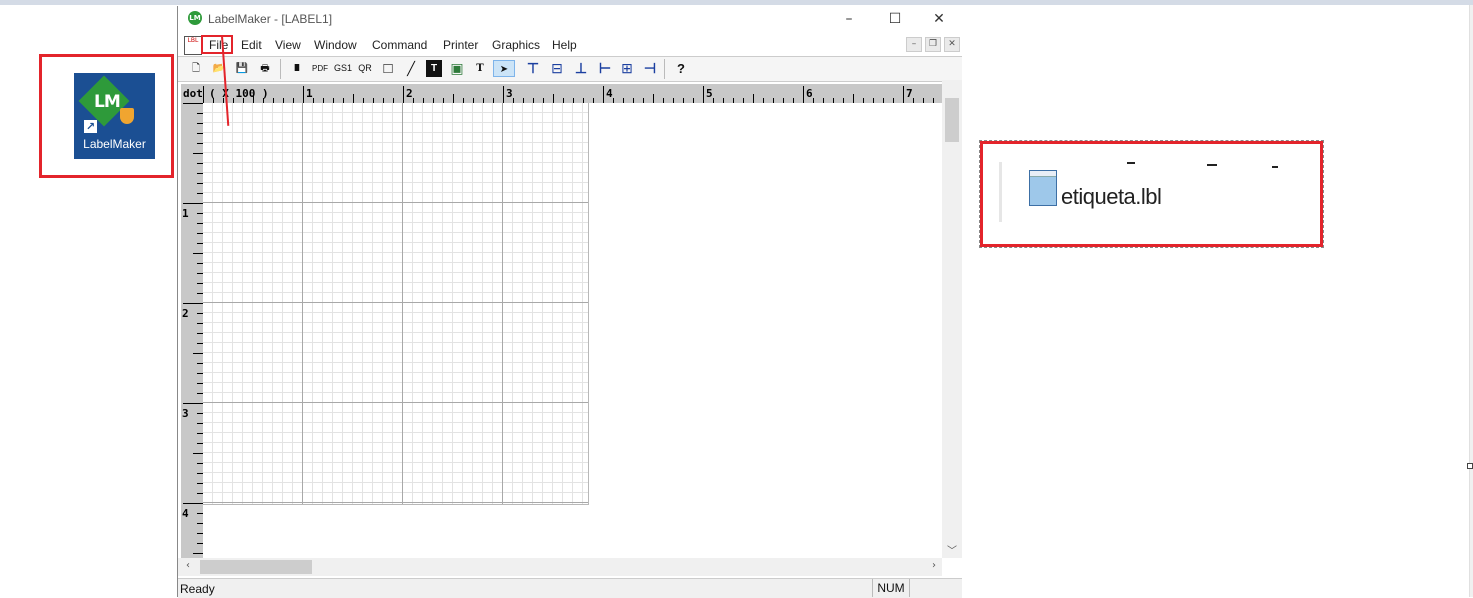  I want to click on align-middle-tool: ⊟, so click(557, 68).